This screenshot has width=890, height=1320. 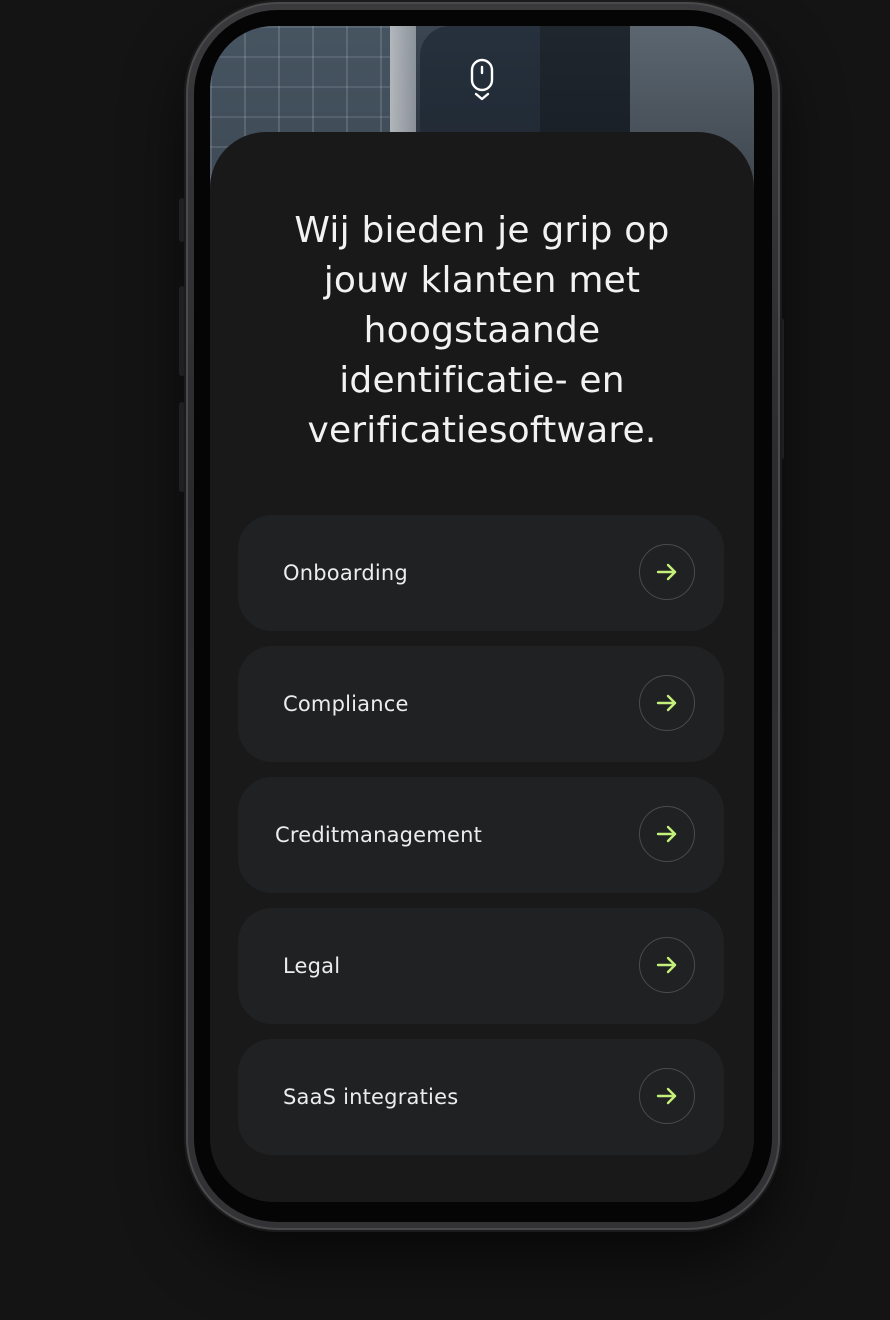 What do you see at coordinates (481, 966) in the screenshot?
I see `menu-item-legal: Legal` at bounding box center [481, 966].